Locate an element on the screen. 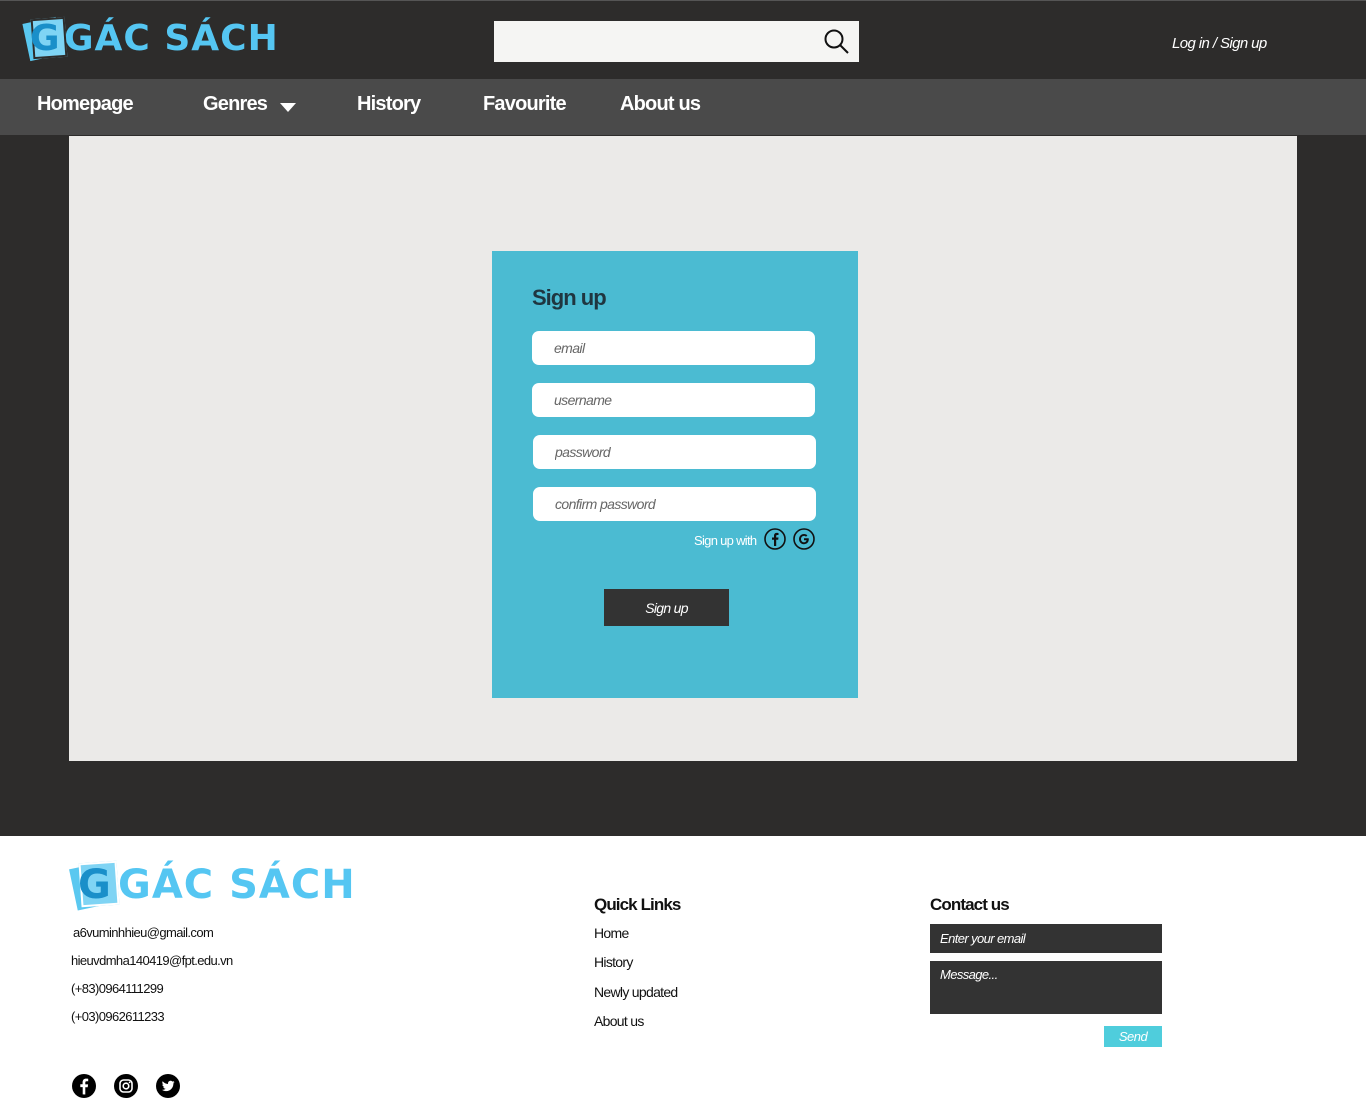 The height and width of the screenshot is (1108, 1366). search-box is located at coordinates (676, 41).